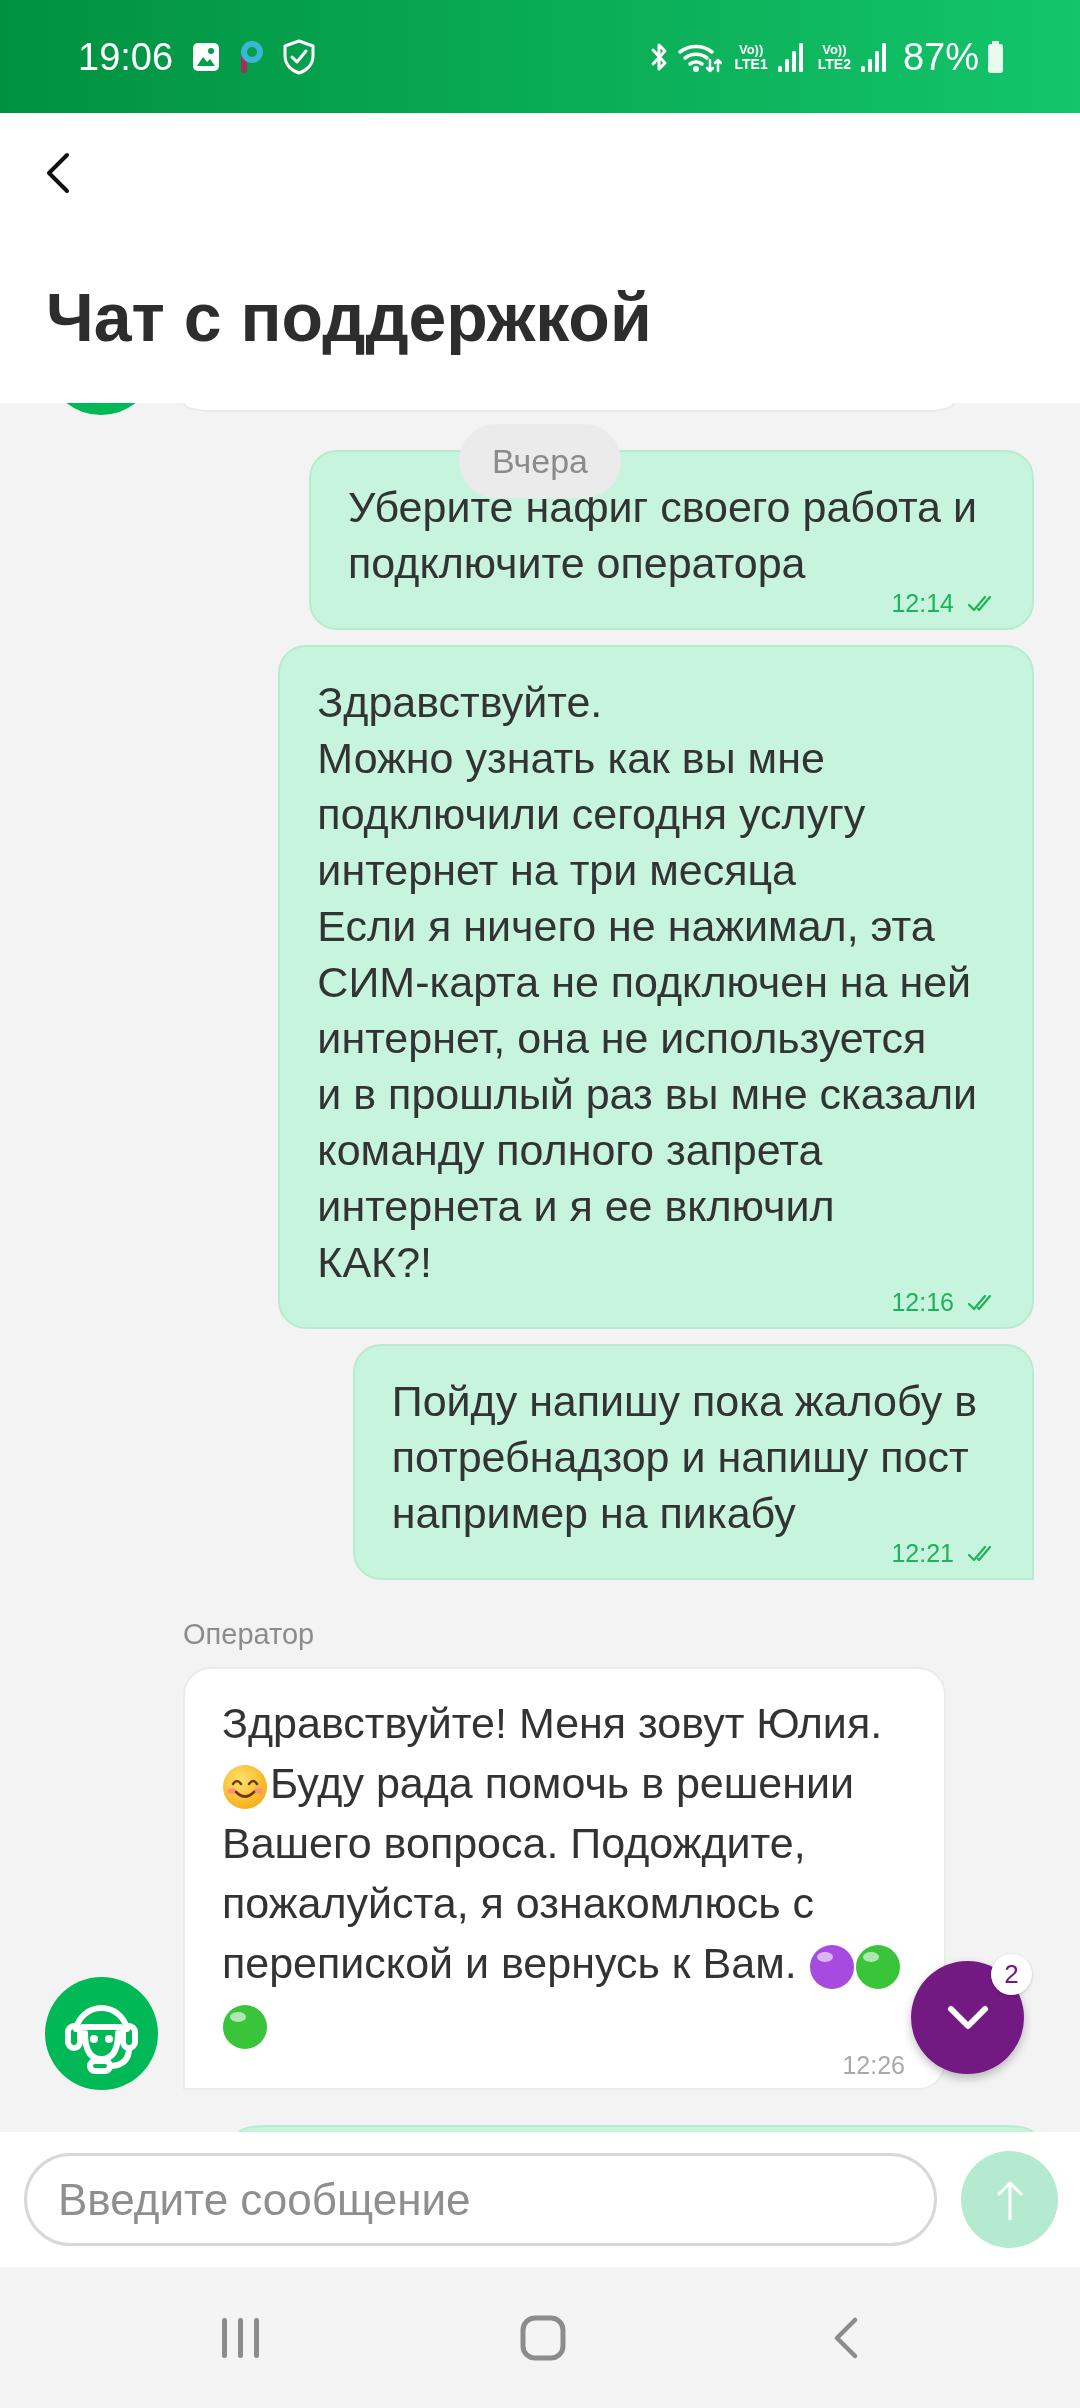 The image size is (1080, 2408). I want to click on chevron-down-icon, so click(967, 2017).